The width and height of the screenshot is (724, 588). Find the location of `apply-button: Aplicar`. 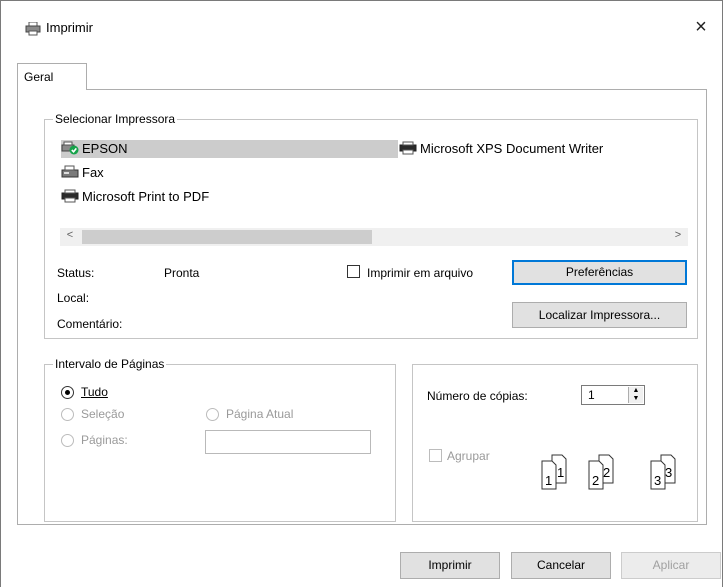

apply-button: Aplicar is located at coordinates (671, 565).